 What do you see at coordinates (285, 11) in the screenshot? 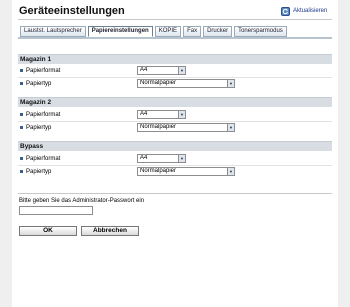
I see `refresh-icon` at bounding box center [285, 11].